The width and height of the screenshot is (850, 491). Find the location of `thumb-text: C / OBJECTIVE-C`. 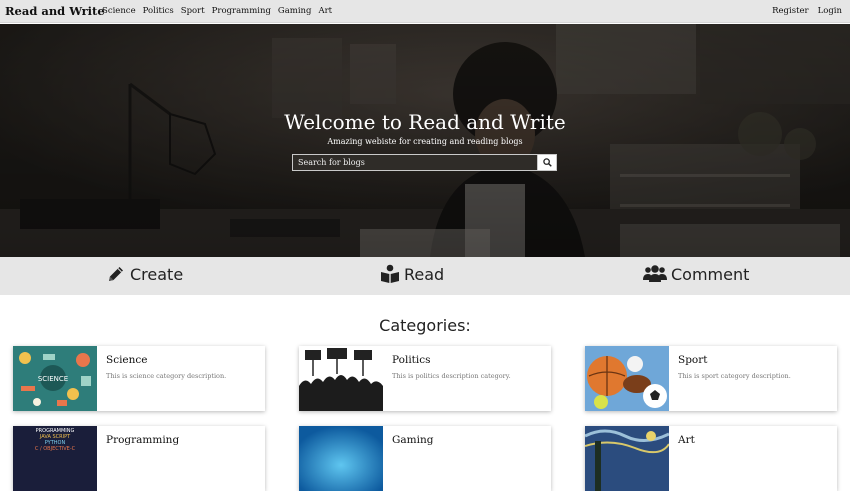

thumb-text: C / OBJECTIVE-C is located at coordinates (55, 449).